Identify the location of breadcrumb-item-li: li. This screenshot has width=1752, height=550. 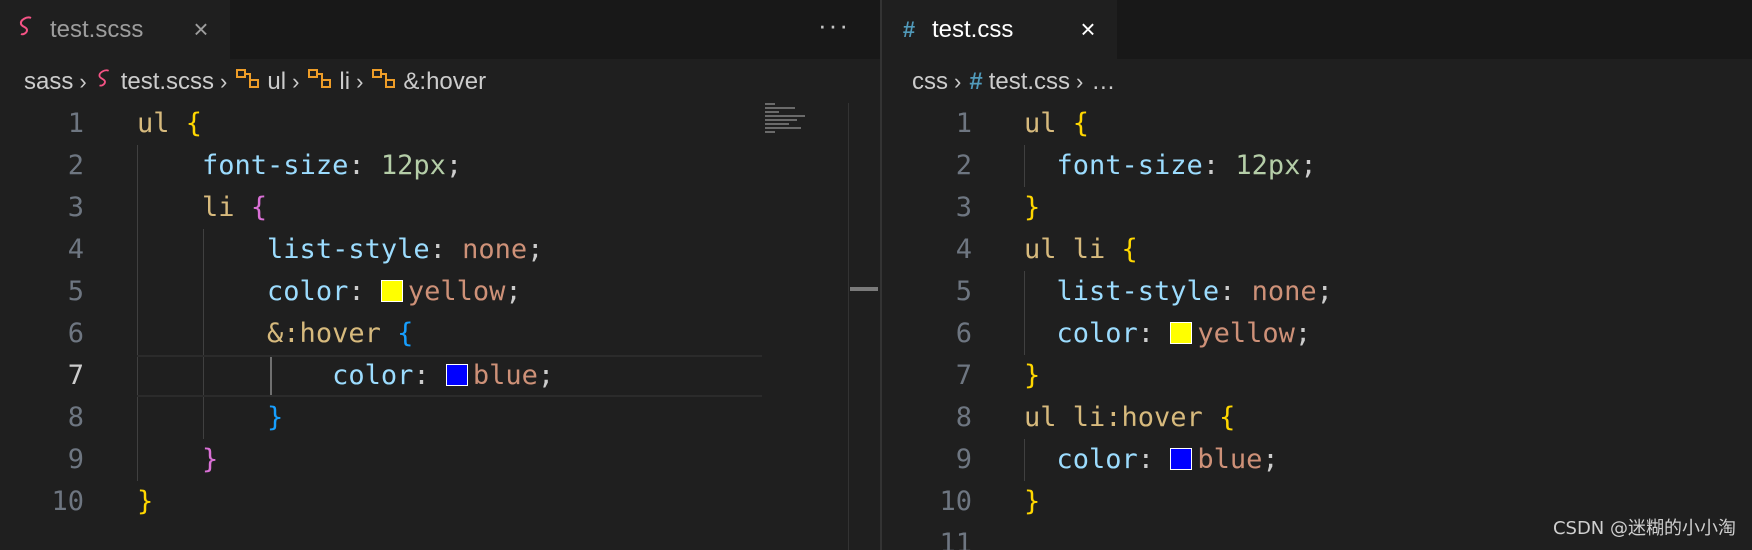
(344, 82).